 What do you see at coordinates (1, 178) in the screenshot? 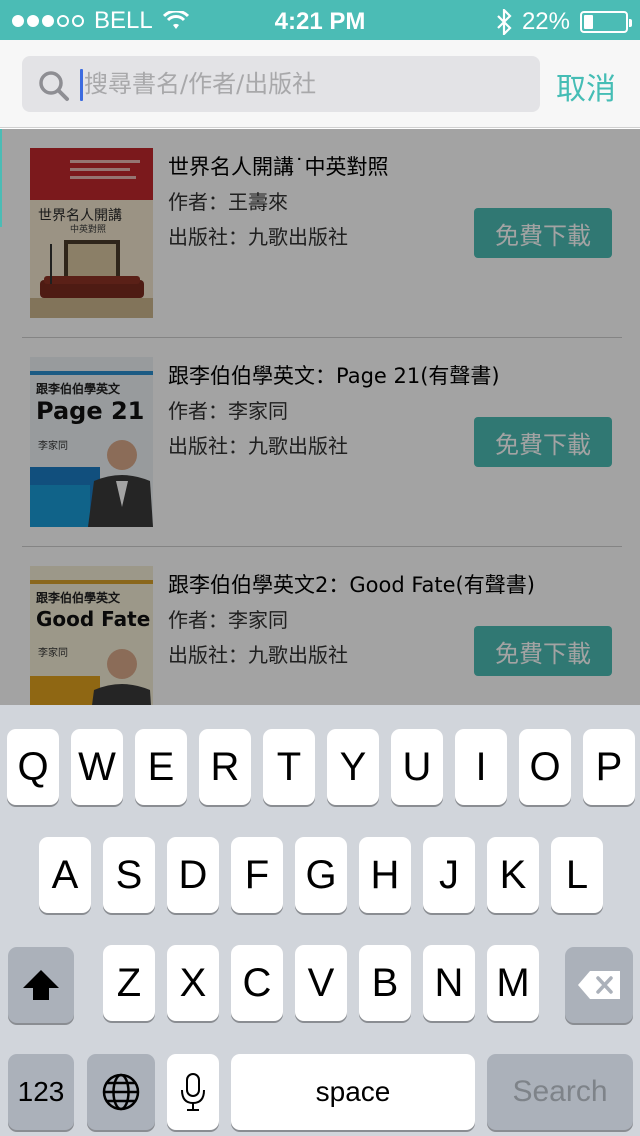
I see `accent-edge` at bounding box center [1, 178].